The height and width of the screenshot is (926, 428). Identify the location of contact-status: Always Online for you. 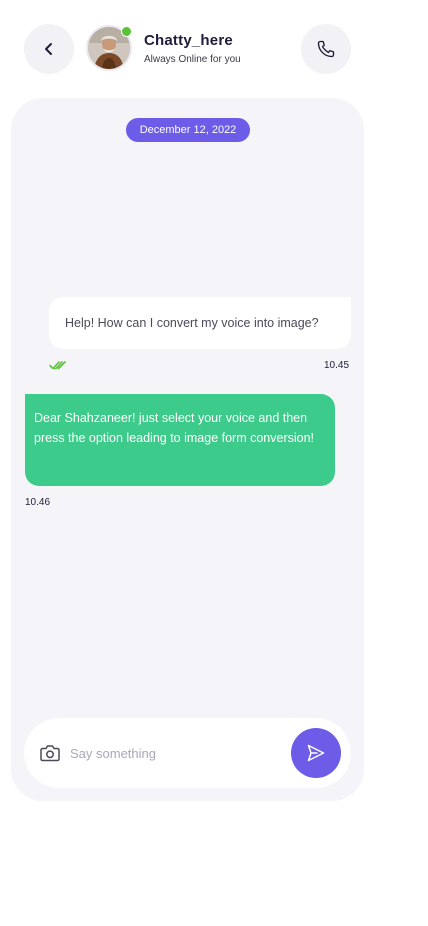
(192, 59).